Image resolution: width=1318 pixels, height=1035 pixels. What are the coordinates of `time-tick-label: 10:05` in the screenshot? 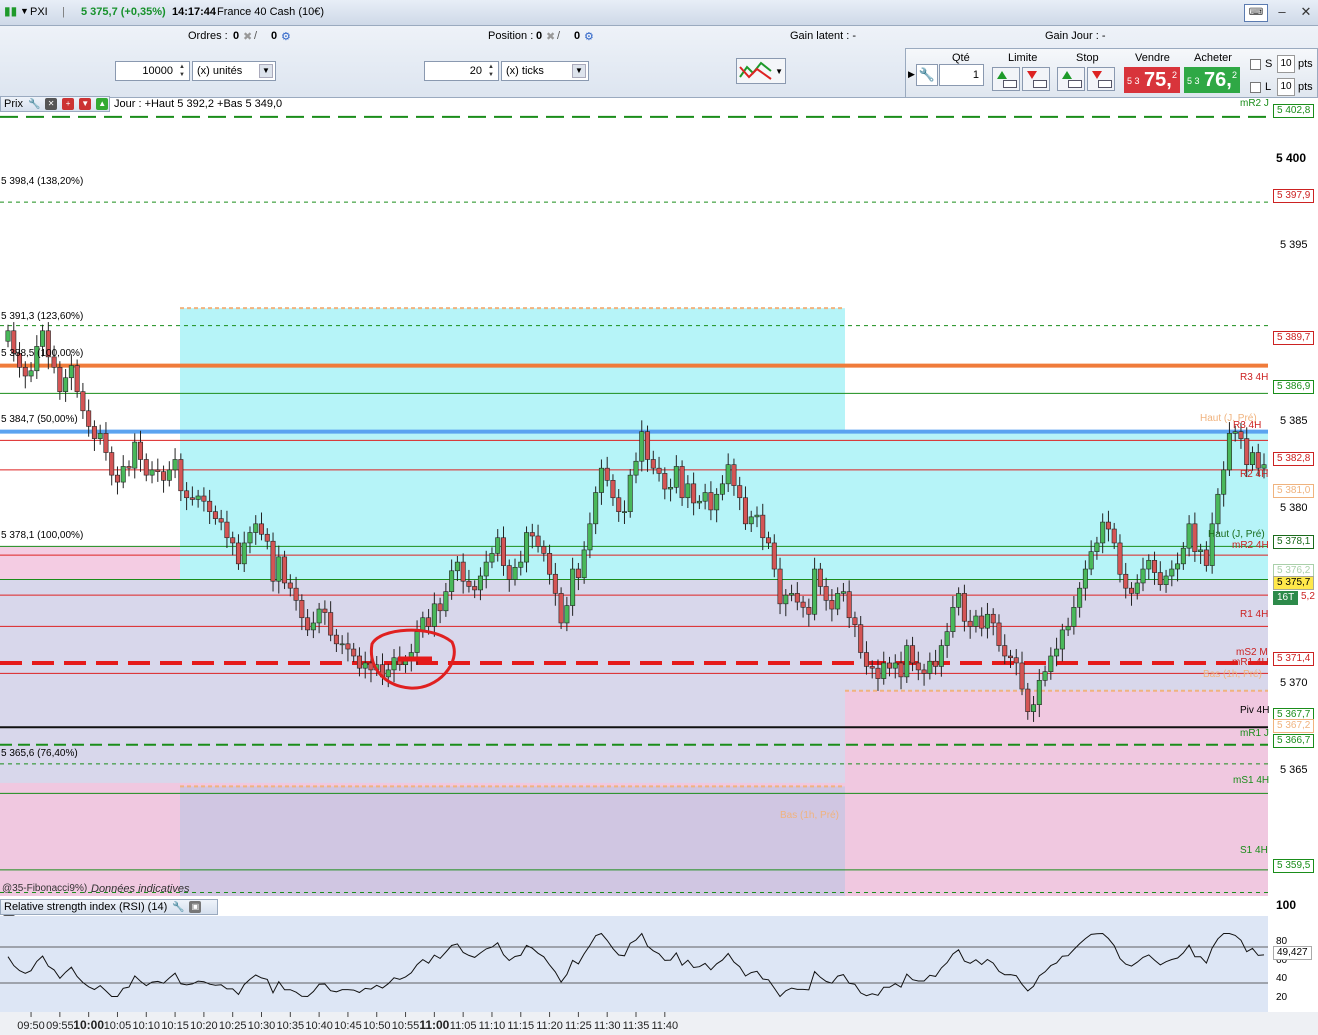 It's located at (118, 1026).